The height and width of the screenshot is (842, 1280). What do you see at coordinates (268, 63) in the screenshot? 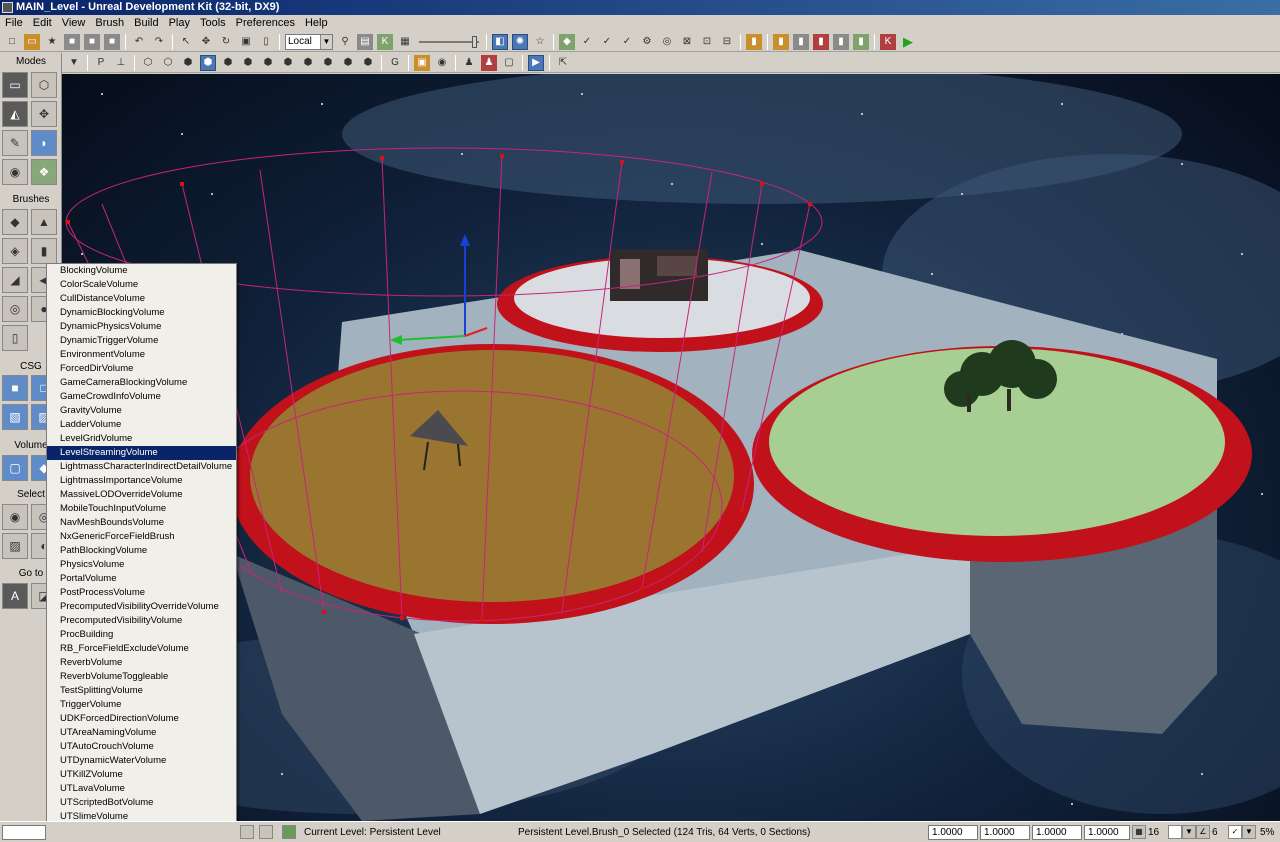
I see `light-complexity-icon: ⬢` at bounding box center [268, 63].